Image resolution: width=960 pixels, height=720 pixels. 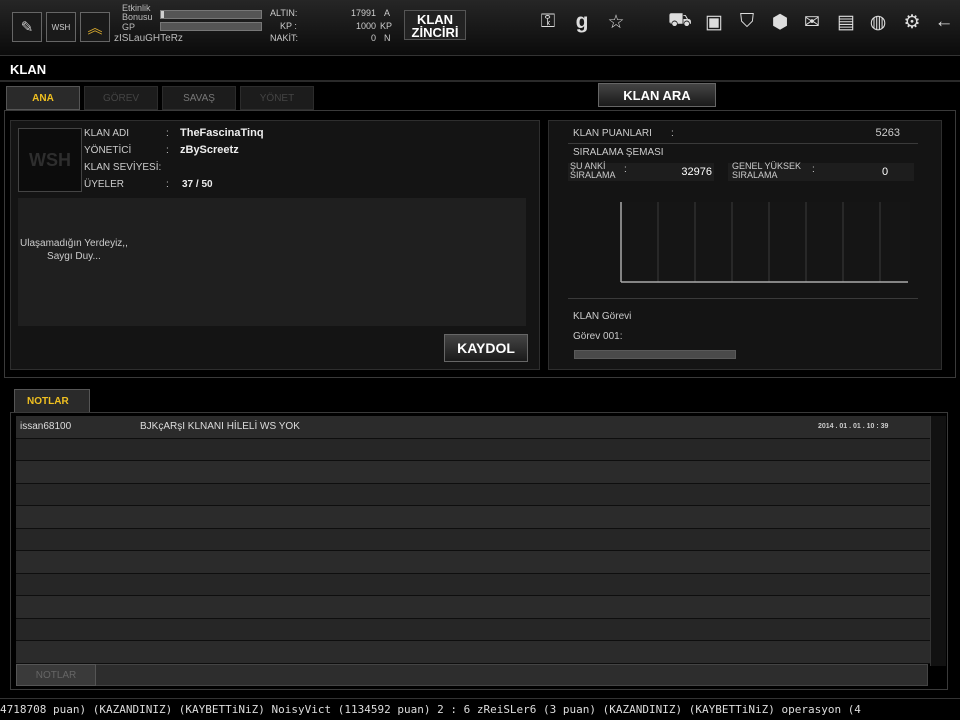 I want to click on notes-scrollbar, so click(x=938, y=541).